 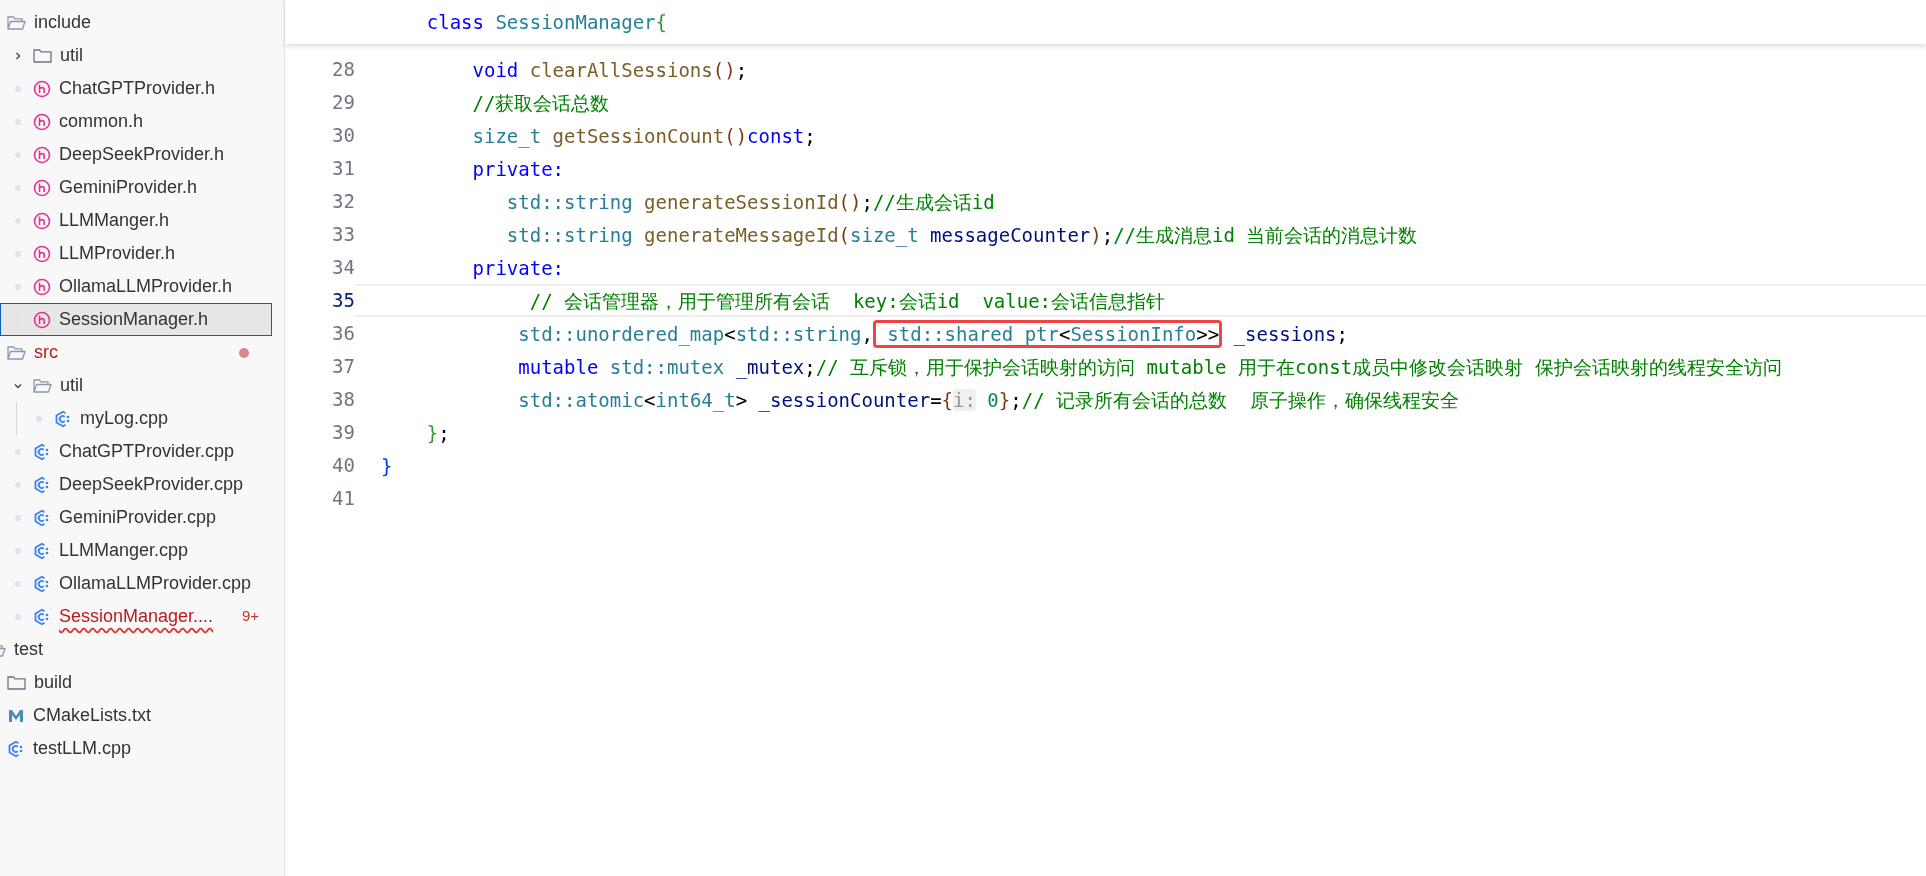 What do you see at coordinates (343, 268) in the screenshot?
I see `line-number: 34` at bounding box center [343, 268].